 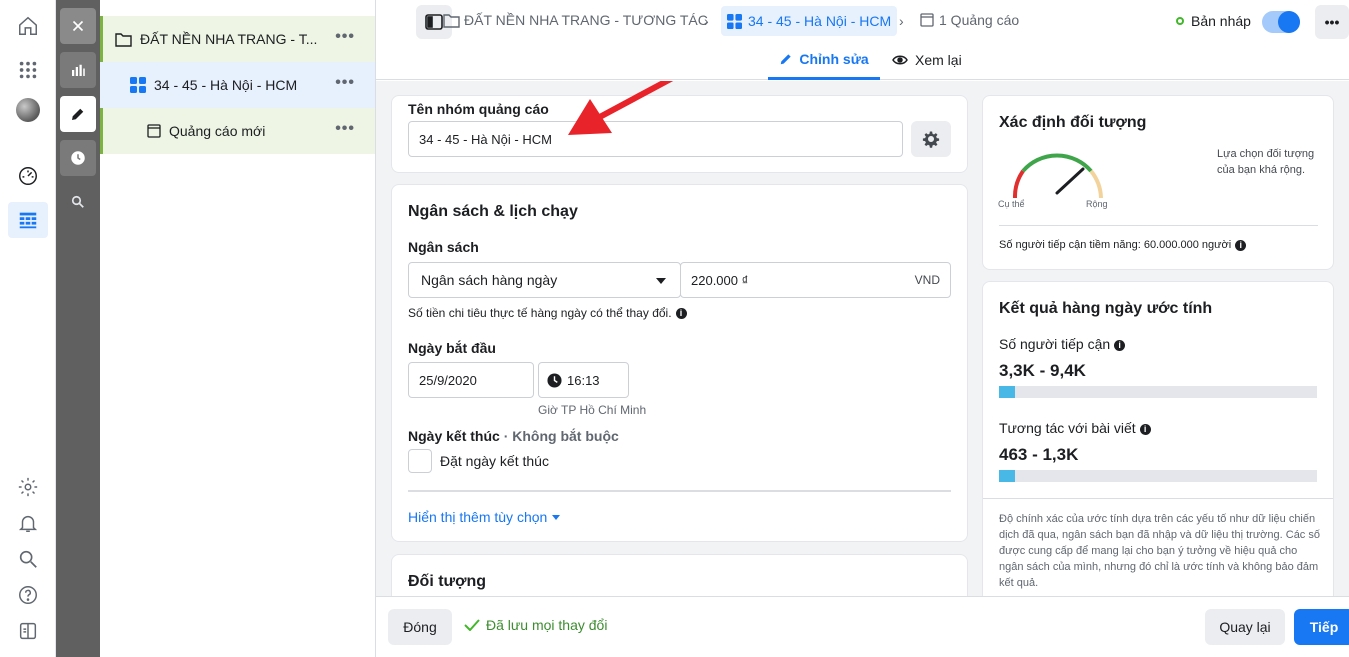 I want to click on saved-status-text: Đã lưu mọi thay đổi, so click(x=547, y=625).